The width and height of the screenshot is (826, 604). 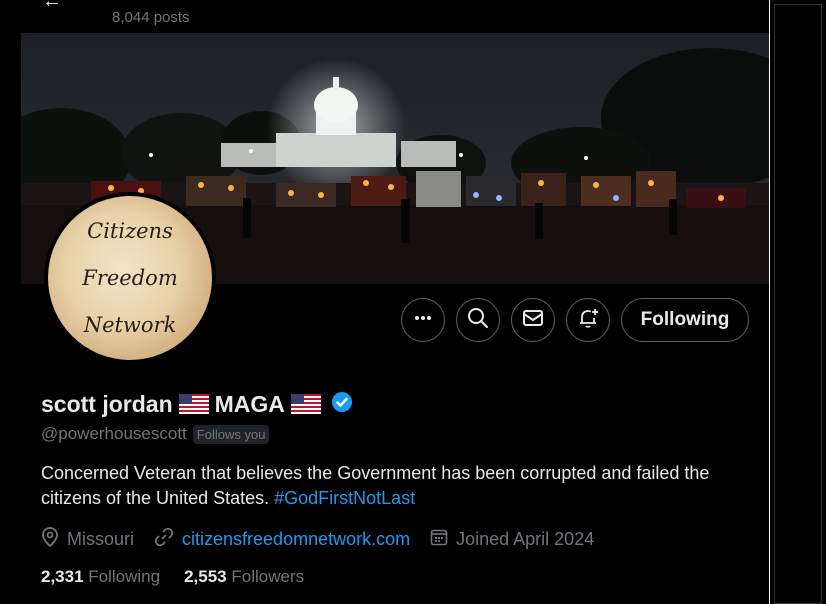 What do you see at coordinates (101, 539) in the screenshot?
I see `location-text: Missouri` at bounding box center [101, 539].